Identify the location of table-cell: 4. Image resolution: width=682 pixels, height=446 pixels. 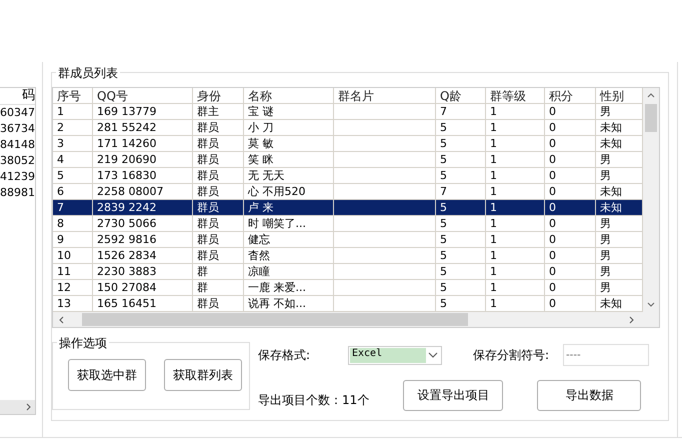
(73, 160).